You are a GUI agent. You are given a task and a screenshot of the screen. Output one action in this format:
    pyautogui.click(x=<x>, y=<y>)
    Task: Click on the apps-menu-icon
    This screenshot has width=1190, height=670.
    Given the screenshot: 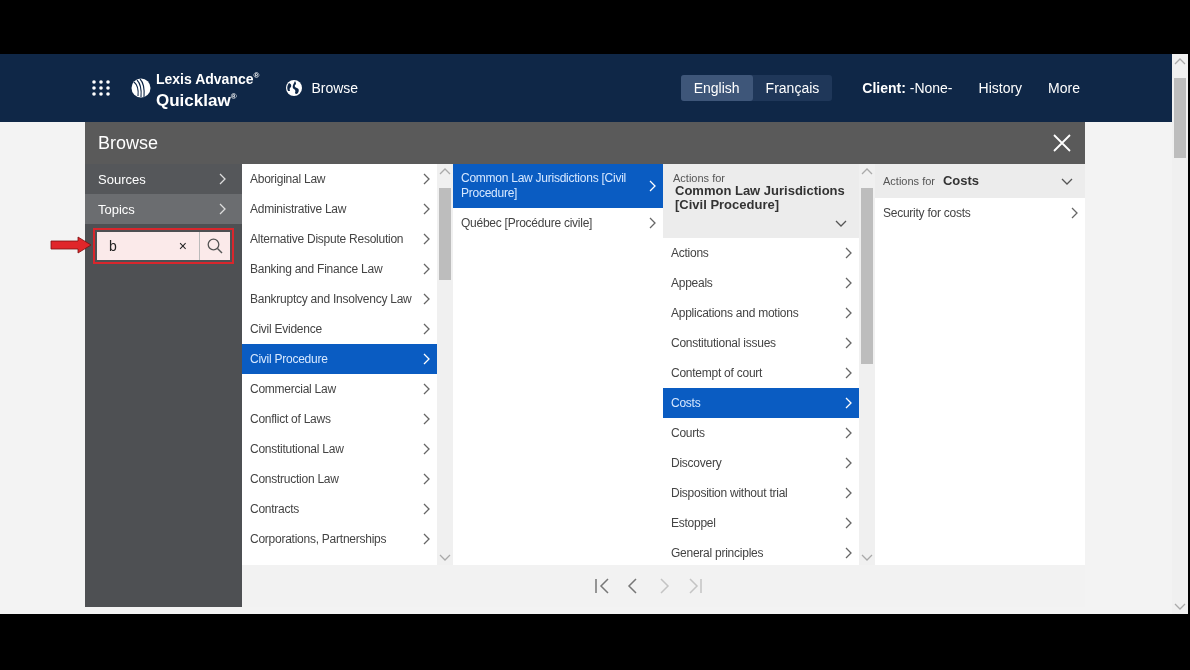 What is the action you would take?
    pyautogui.click(x=101, y=88)
    